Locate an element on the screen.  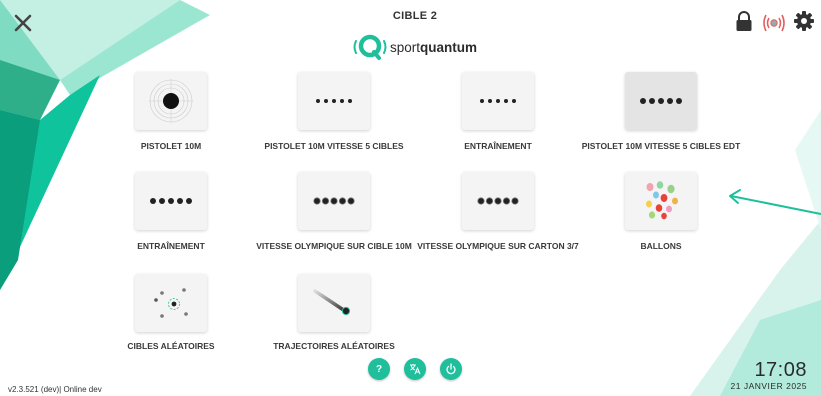
lock-icon is located at coordinates (744, 21).